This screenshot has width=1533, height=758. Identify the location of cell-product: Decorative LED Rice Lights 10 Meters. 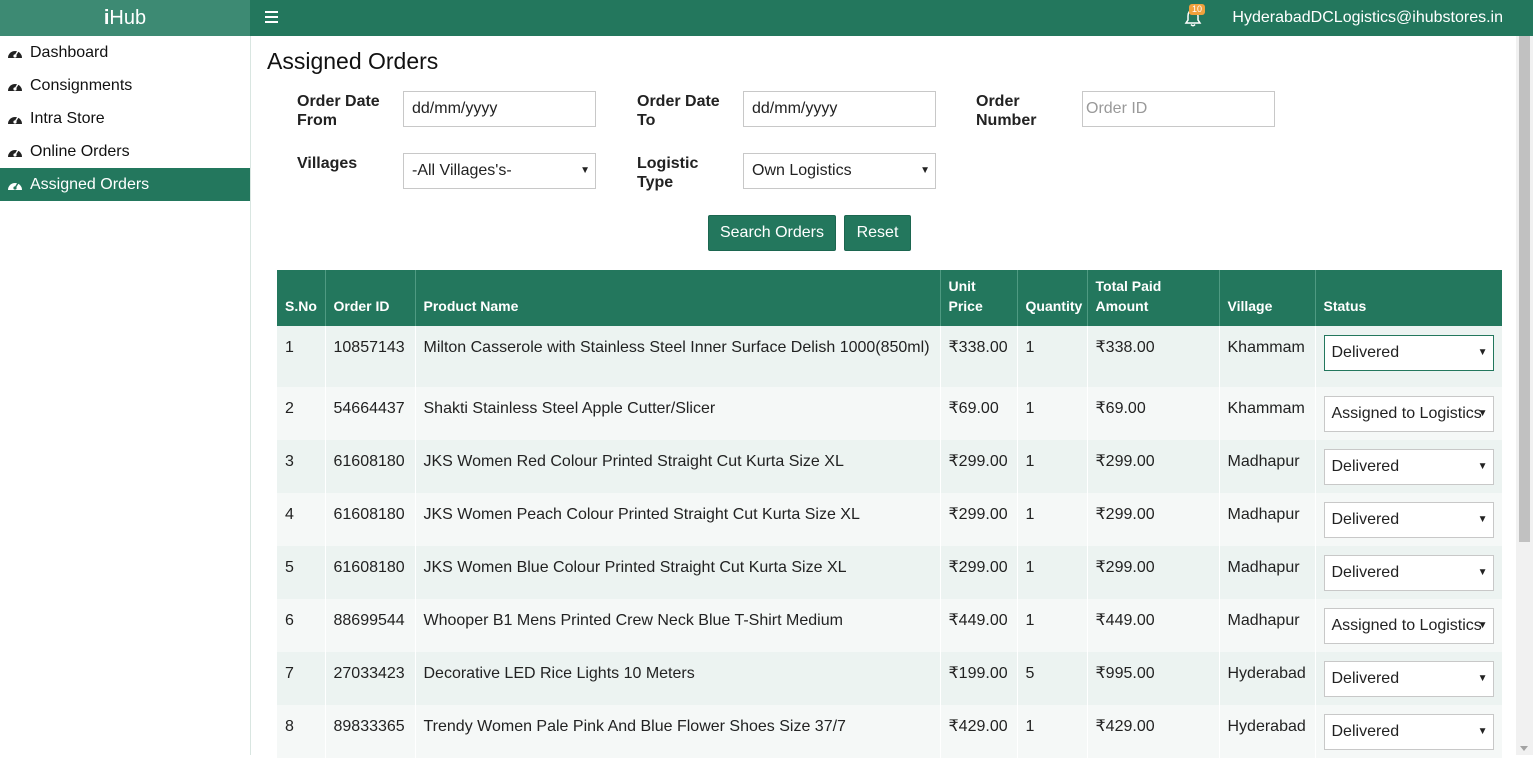
(678, 678).